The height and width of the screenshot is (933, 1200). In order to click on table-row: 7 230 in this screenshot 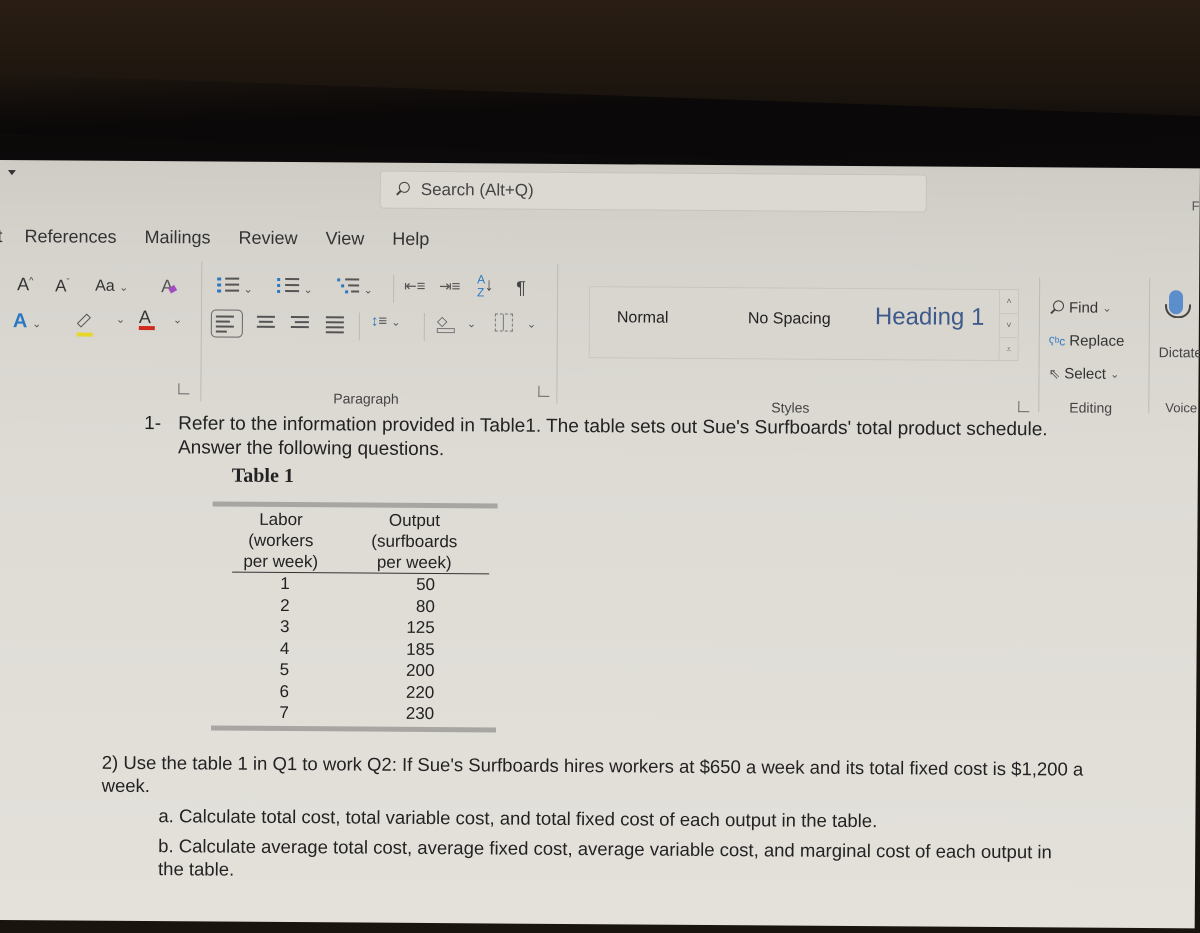, I will do `click(357, 713)`.